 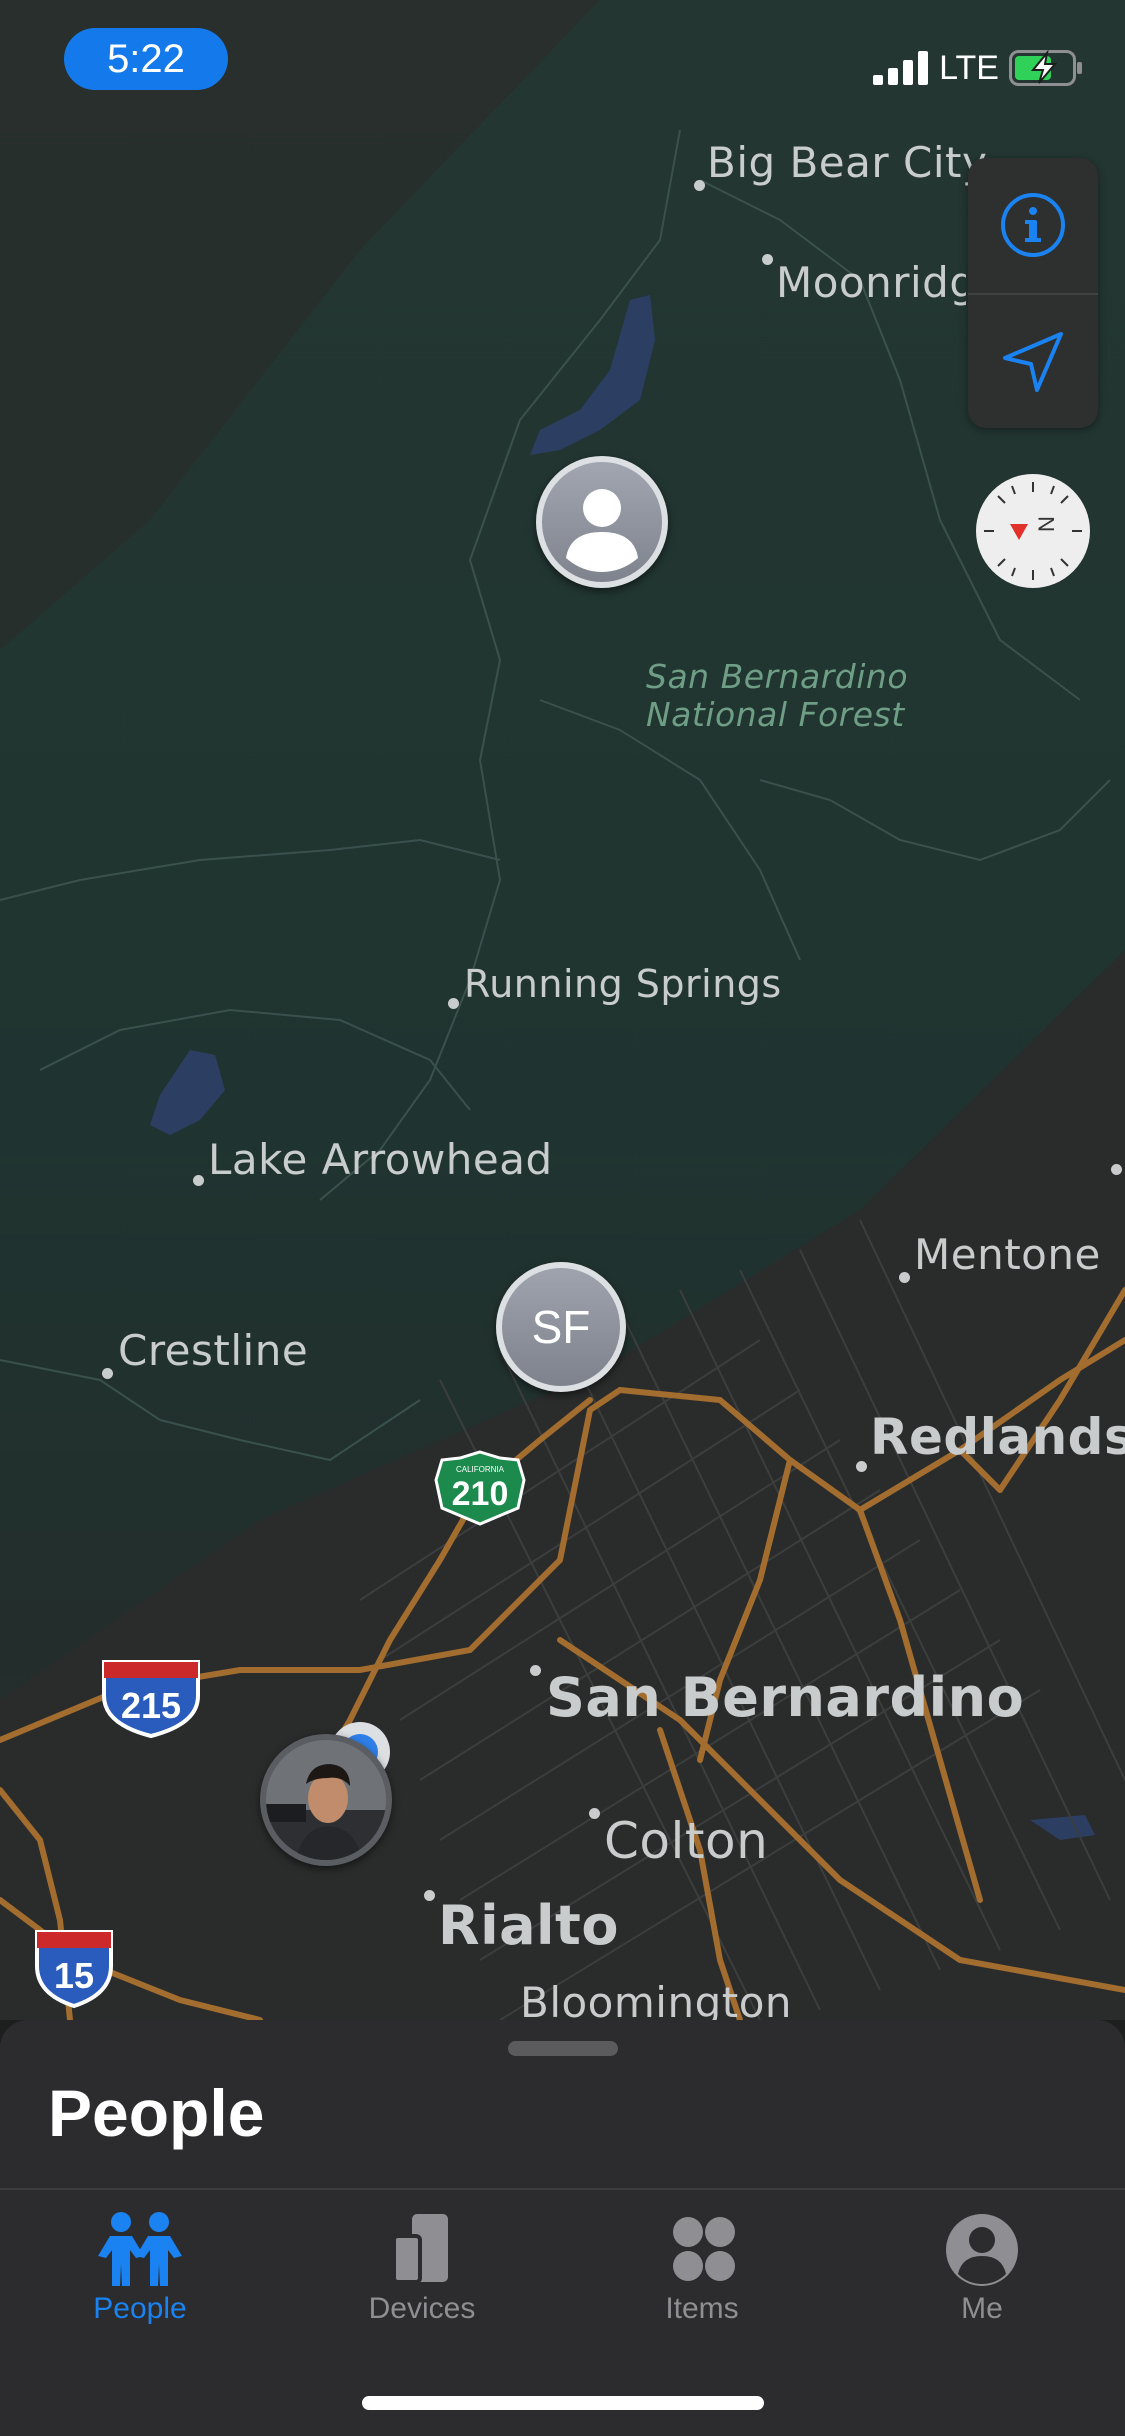 I want to click on location-arrow-icon, so click(x=1033, y=361).